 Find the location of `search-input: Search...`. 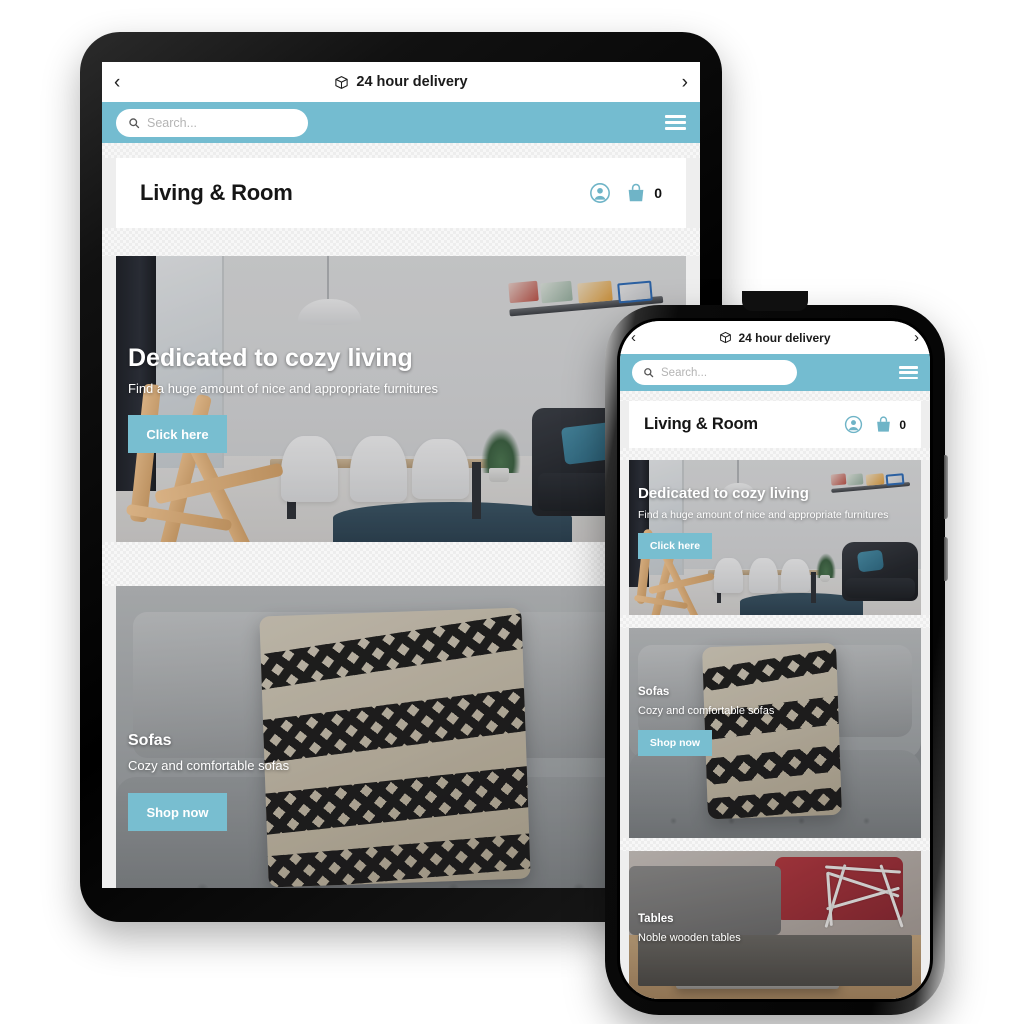

search-input: Search... is located at coordinates (212, 122).